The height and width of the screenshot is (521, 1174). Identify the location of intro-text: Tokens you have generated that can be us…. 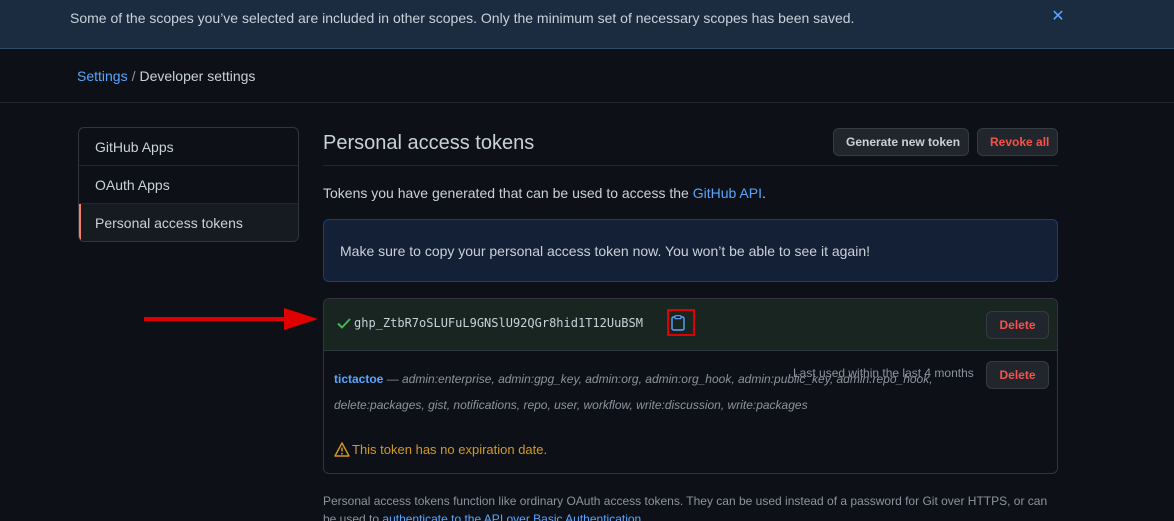
(544, 193).